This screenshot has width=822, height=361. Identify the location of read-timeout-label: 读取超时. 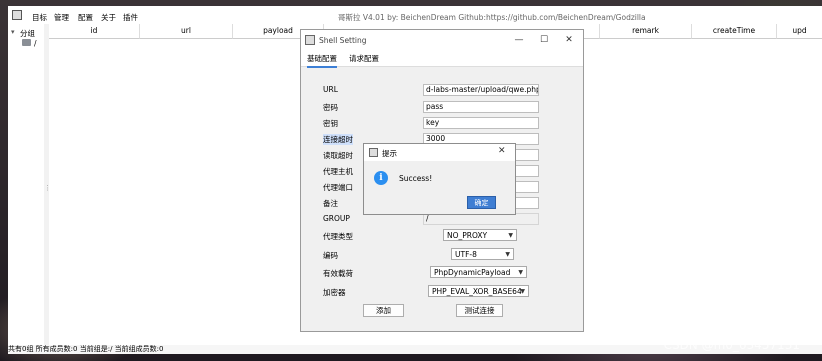
(338, 155).